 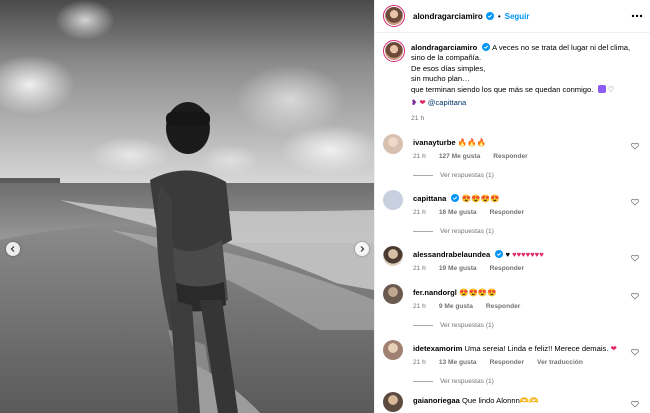 I want to click on author-avatar, so click(x=394, y=16).